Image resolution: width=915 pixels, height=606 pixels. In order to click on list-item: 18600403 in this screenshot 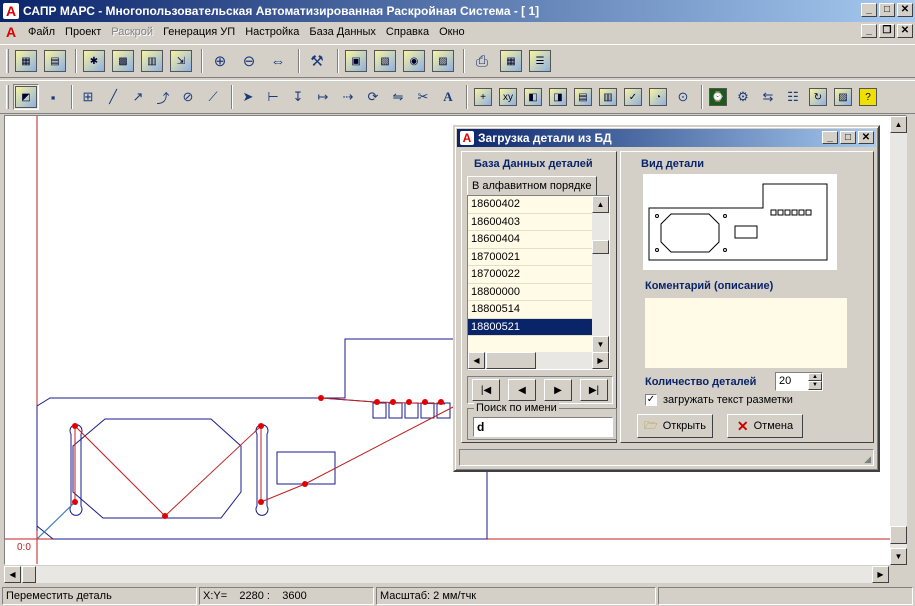, I will do `click(530, 222)`.